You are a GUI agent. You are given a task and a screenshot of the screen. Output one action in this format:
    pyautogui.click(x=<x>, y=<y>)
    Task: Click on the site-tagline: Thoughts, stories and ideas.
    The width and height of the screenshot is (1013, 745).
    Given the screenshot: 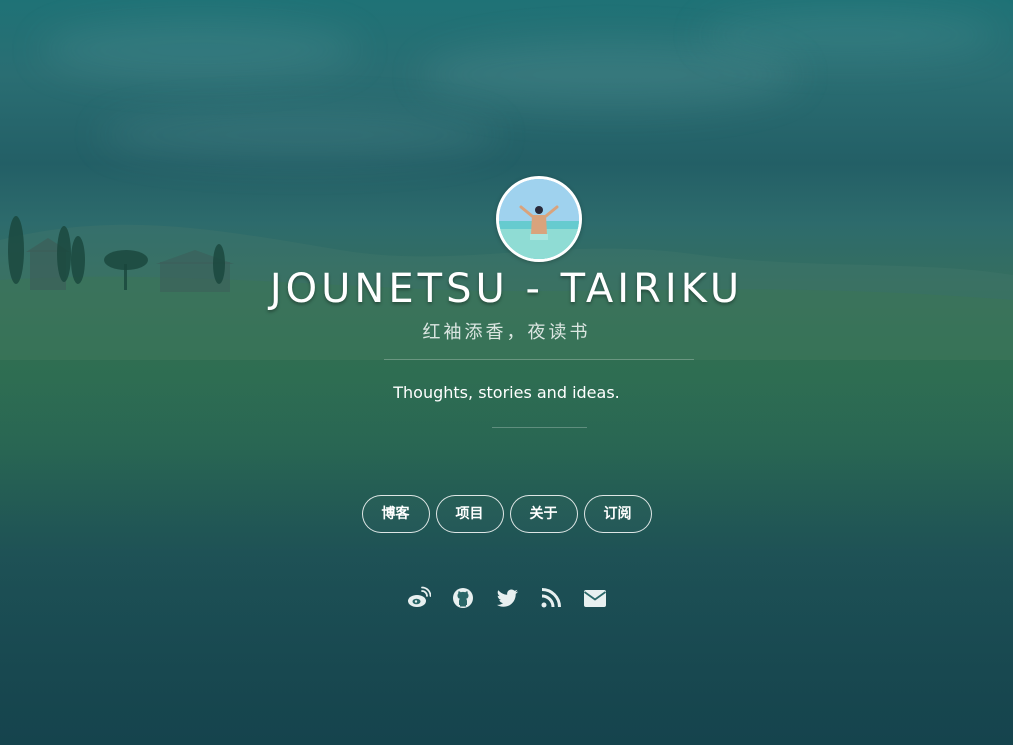 What is the action you would take?
    pyautogui.click(x=506, y=392)
    